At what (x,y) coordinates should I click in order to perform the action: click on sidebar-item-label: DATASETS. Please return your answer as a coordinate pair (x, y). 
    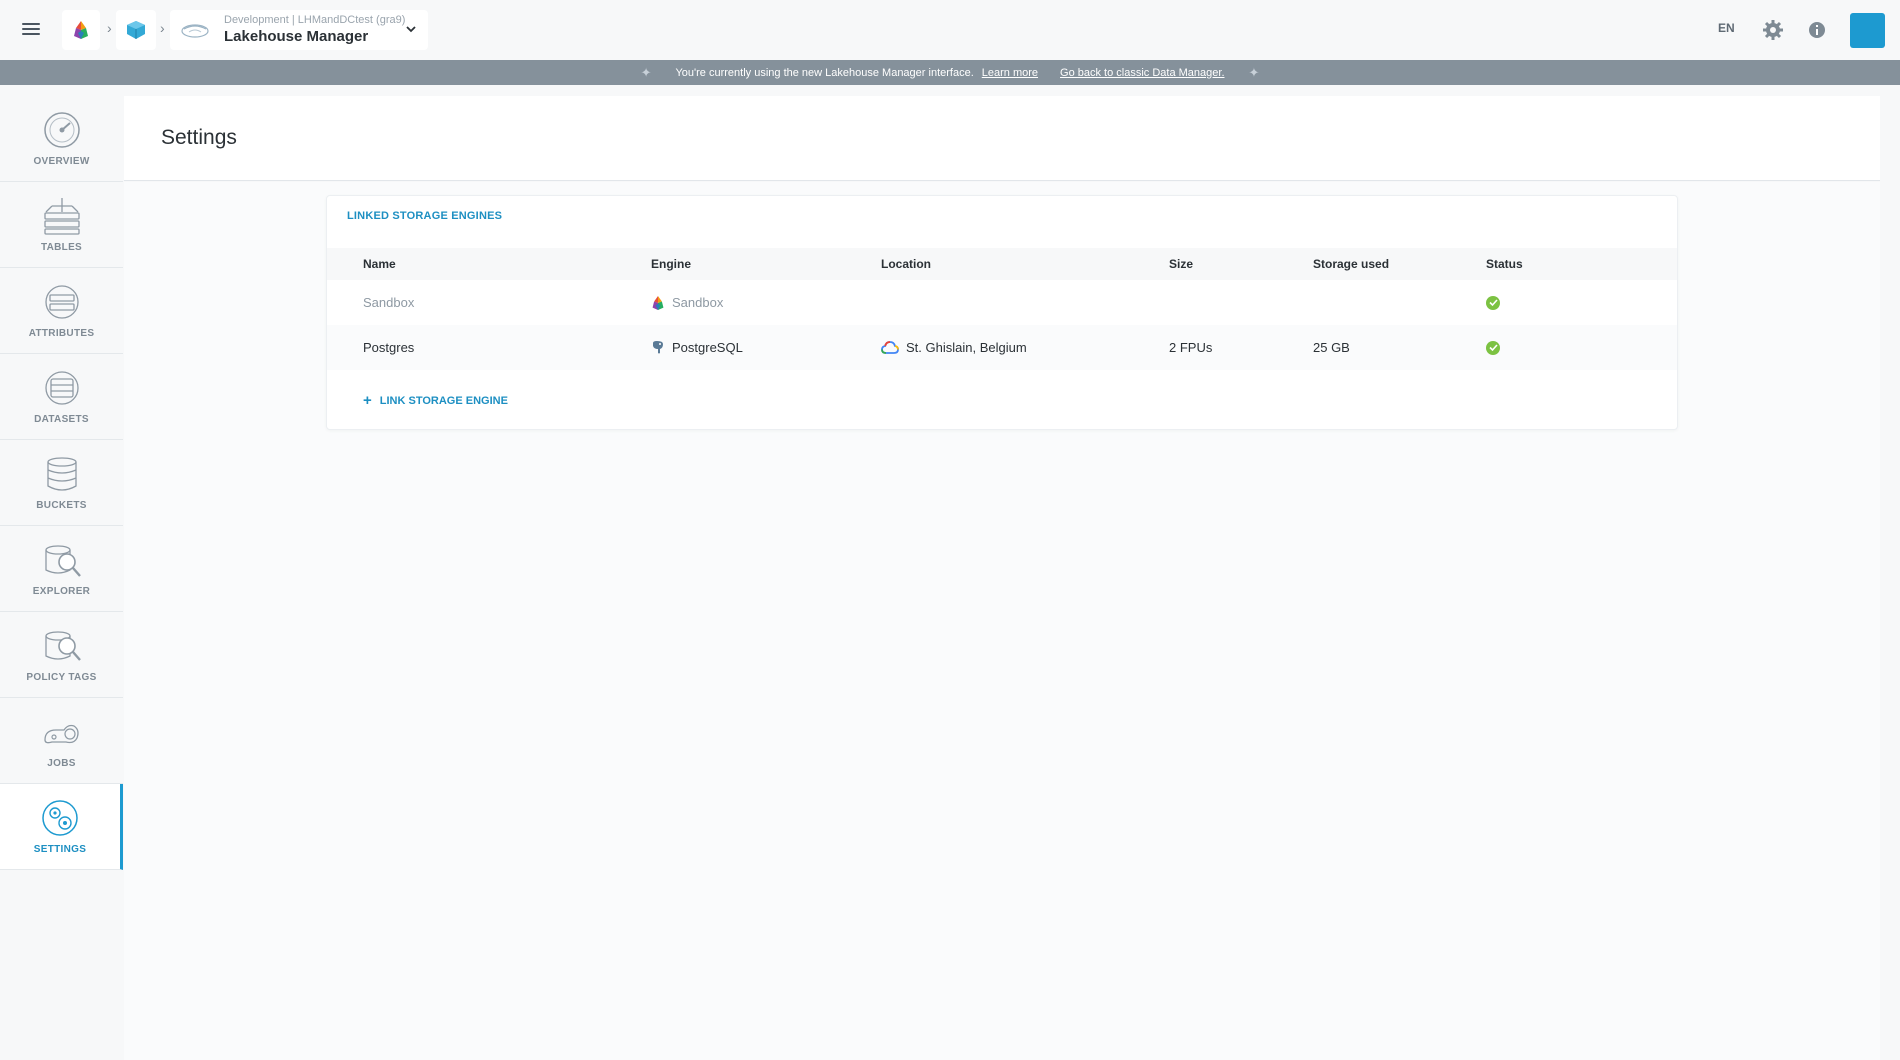
    Looking at the image, I should click on (61, 419).